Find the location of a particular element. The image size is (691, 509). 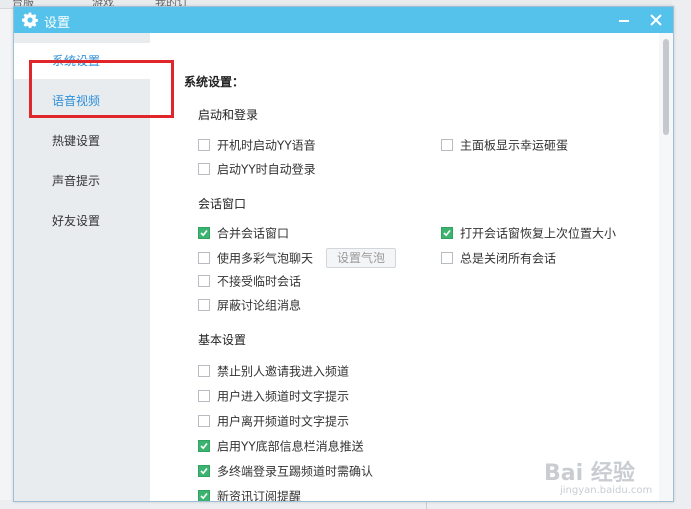

page-title: 系统设置： is located at coordinates (214, 82).